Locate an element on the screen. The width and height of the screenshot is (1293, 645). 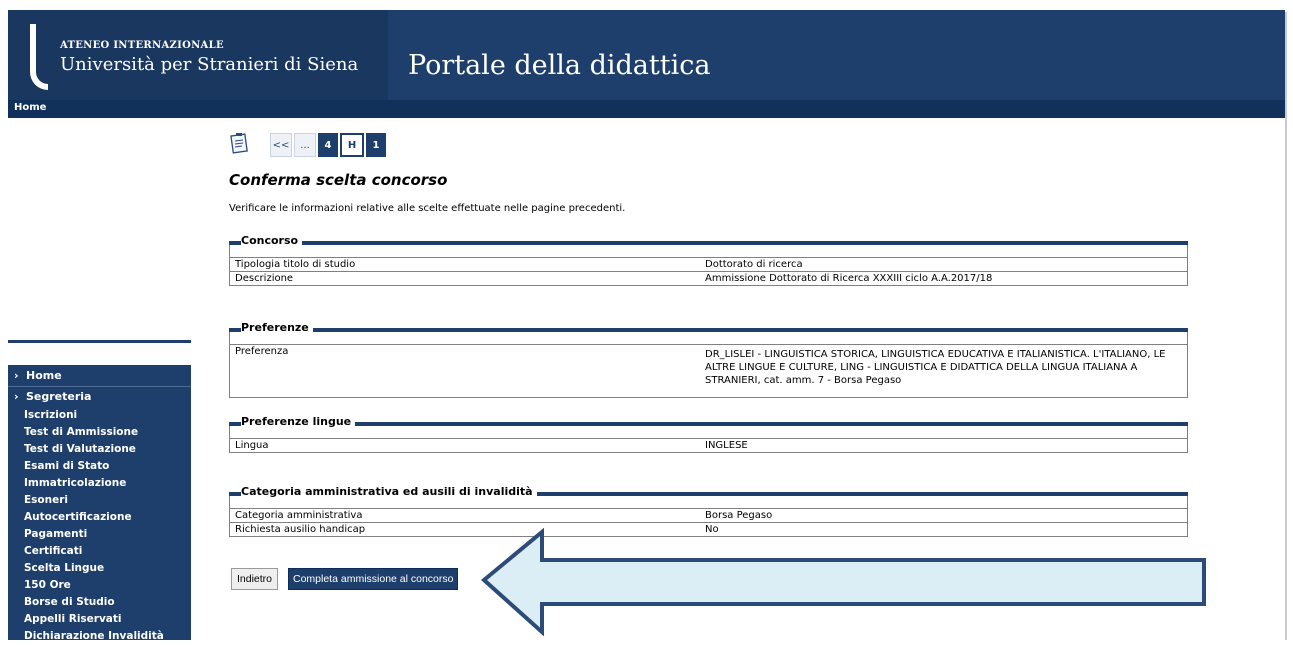
sidebar-item-esami-stato: Esami di Stato is located at coordinates (99, 466).